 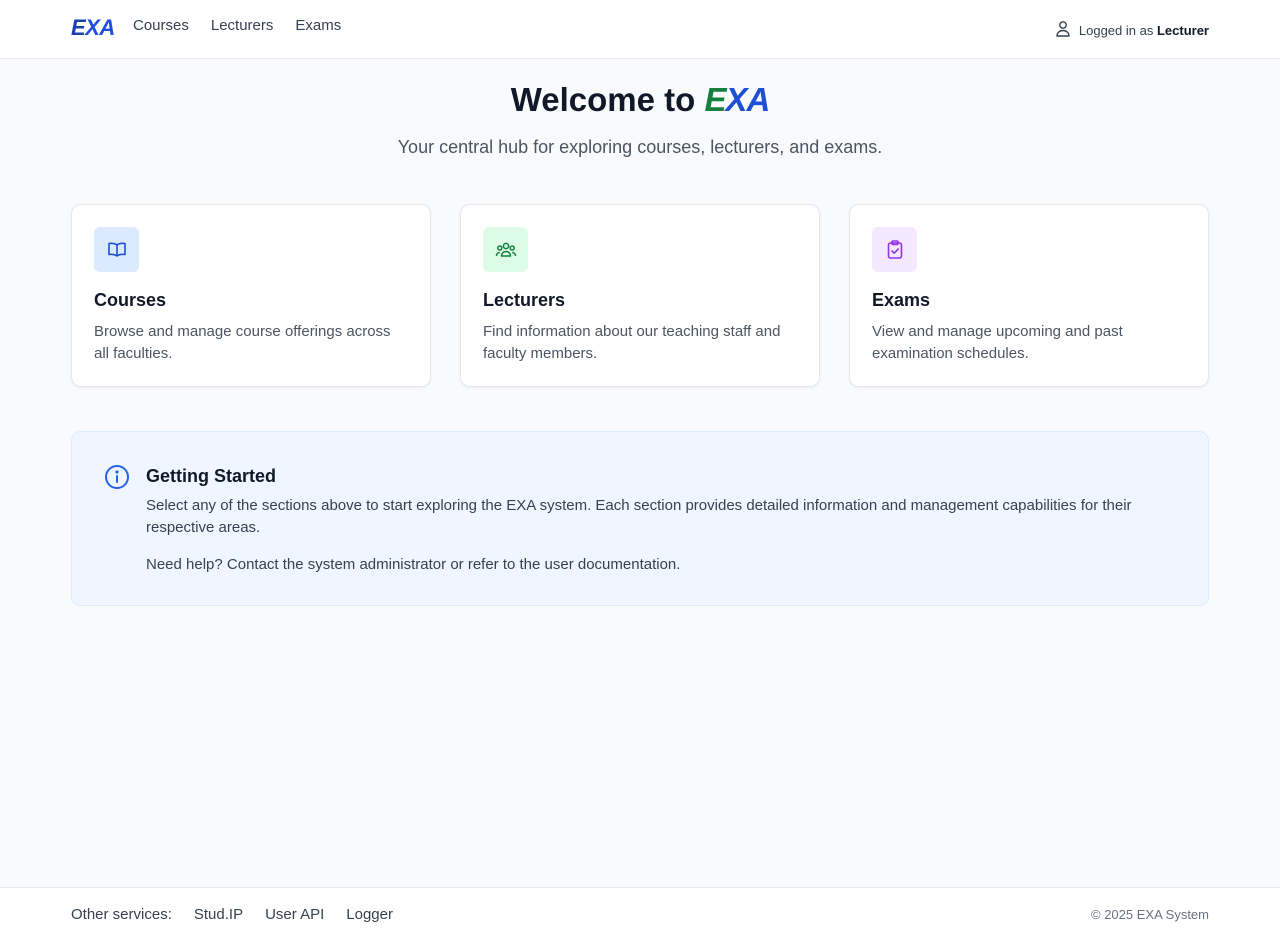 I want to click on main-nav: Courses Lecturers Exams, so click(x=237, y=26).